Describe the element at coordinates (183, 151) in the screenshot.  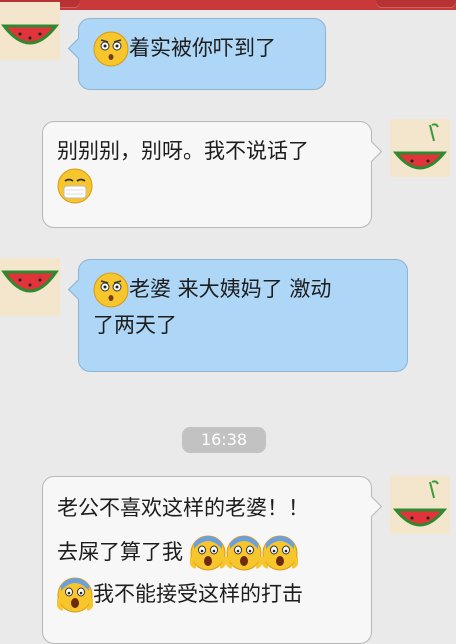
I see `message-text: 别别别，别呀。我不说话了` at that location.